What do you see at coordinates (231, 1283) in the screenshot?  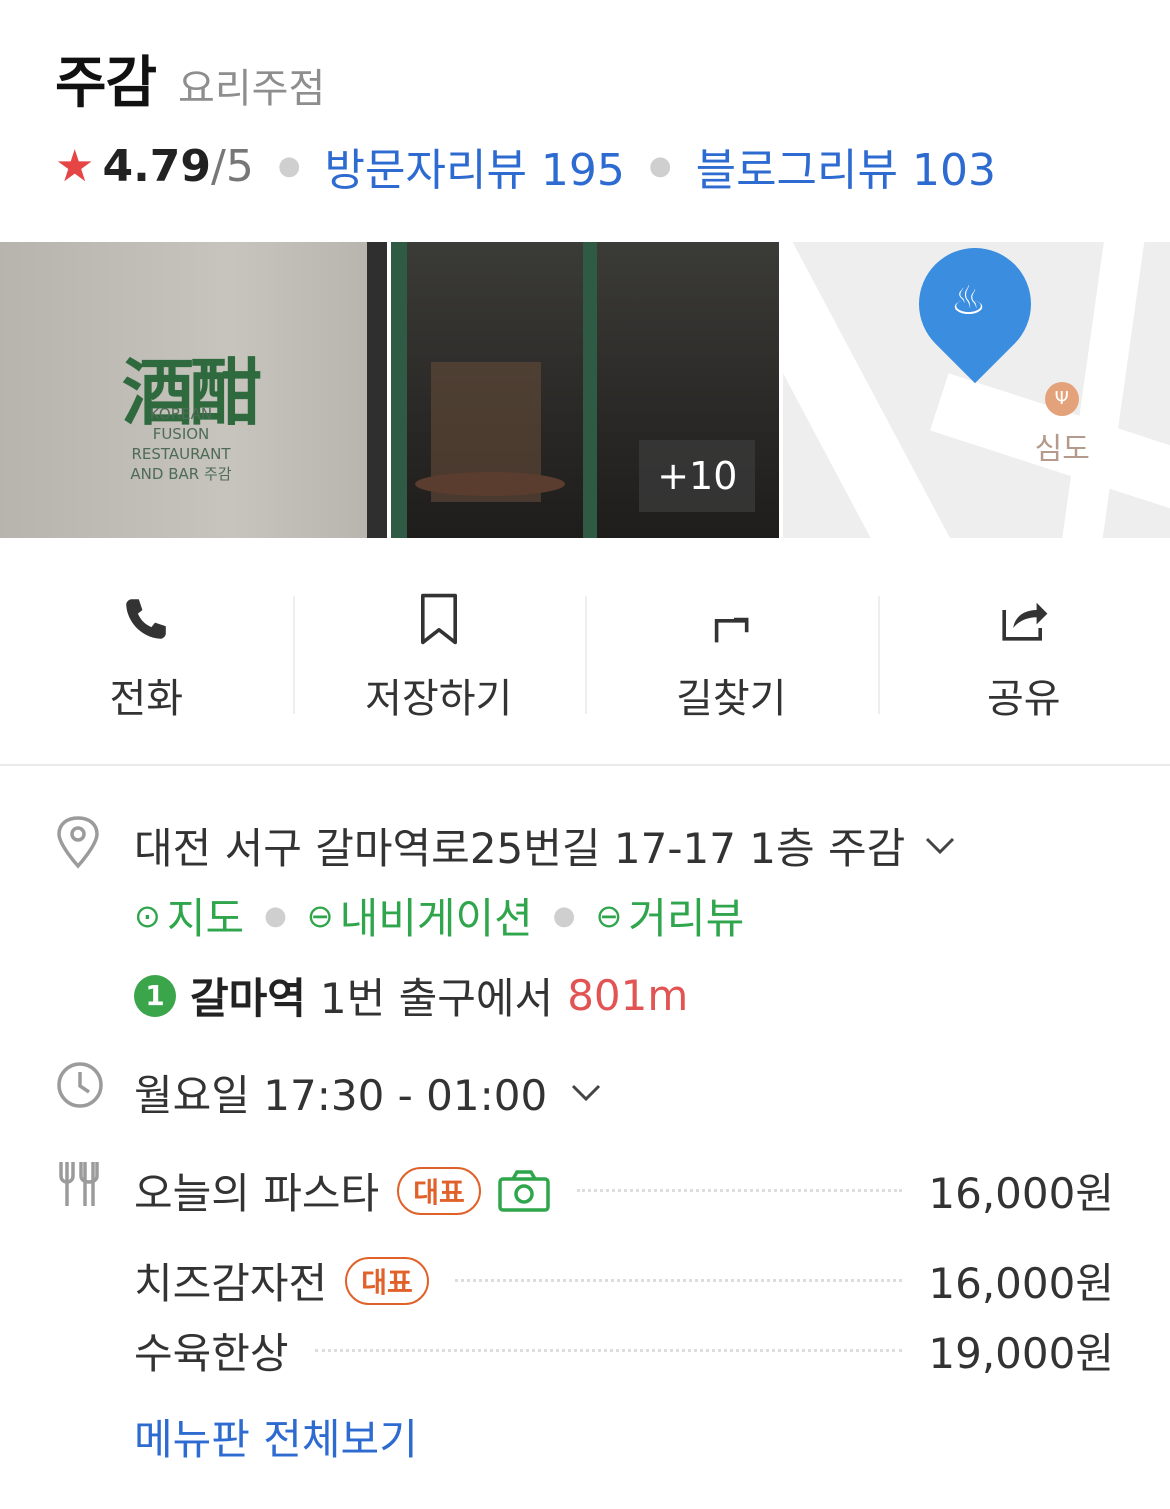 I see `menu-item-name: 치즈감자전` at bounding box center [231, 1283].